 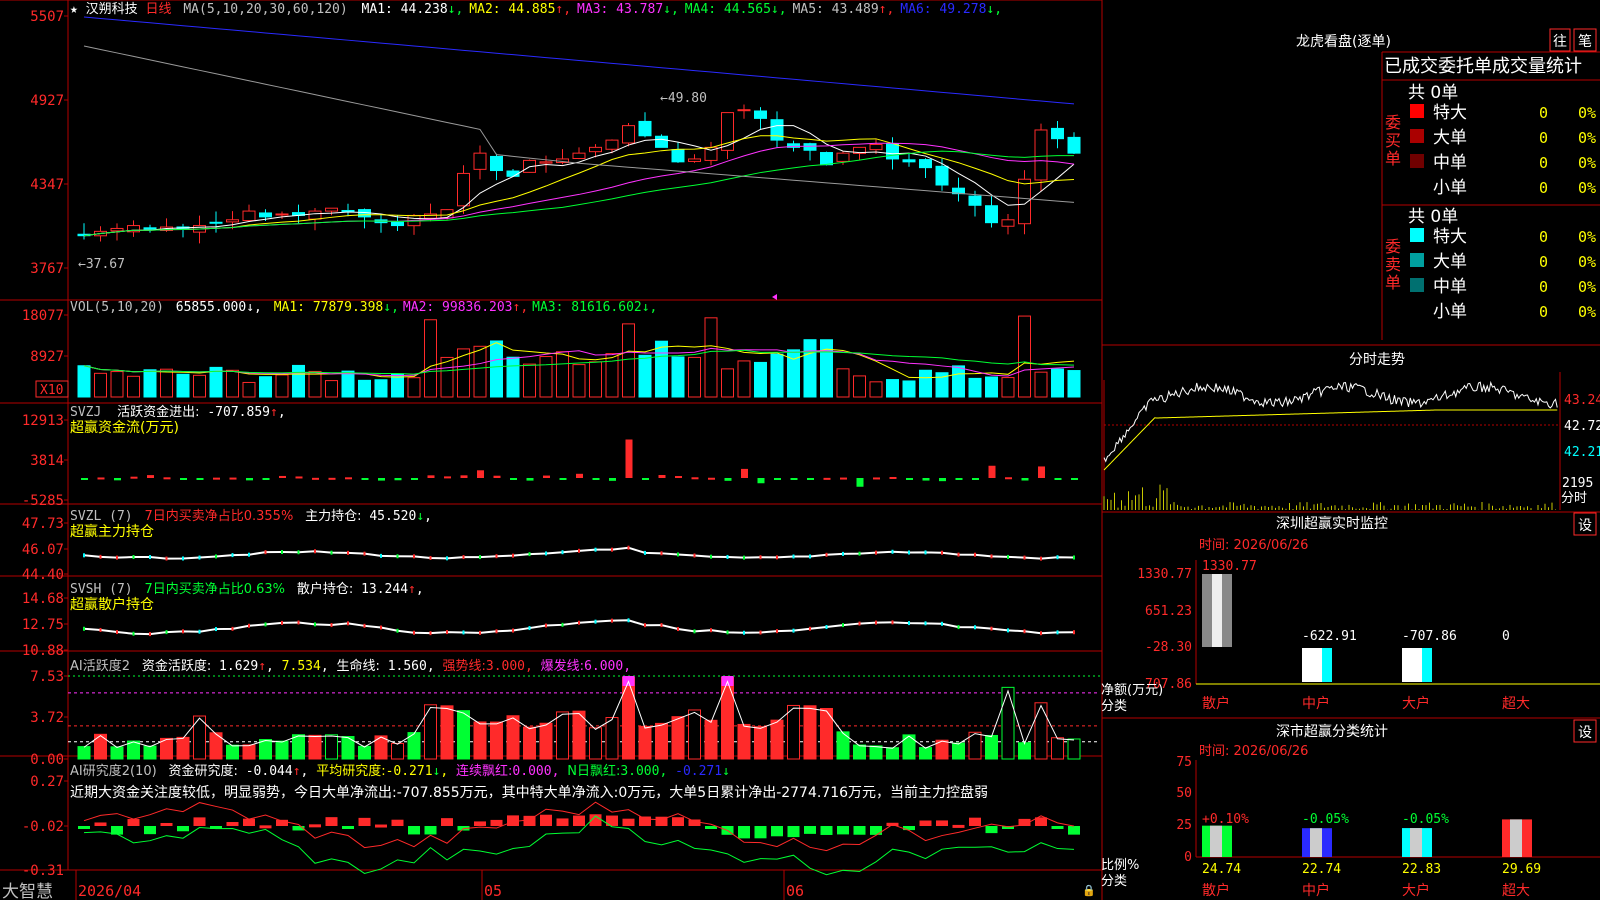 I want to click on volume-chart, so click(x=579, y=356).